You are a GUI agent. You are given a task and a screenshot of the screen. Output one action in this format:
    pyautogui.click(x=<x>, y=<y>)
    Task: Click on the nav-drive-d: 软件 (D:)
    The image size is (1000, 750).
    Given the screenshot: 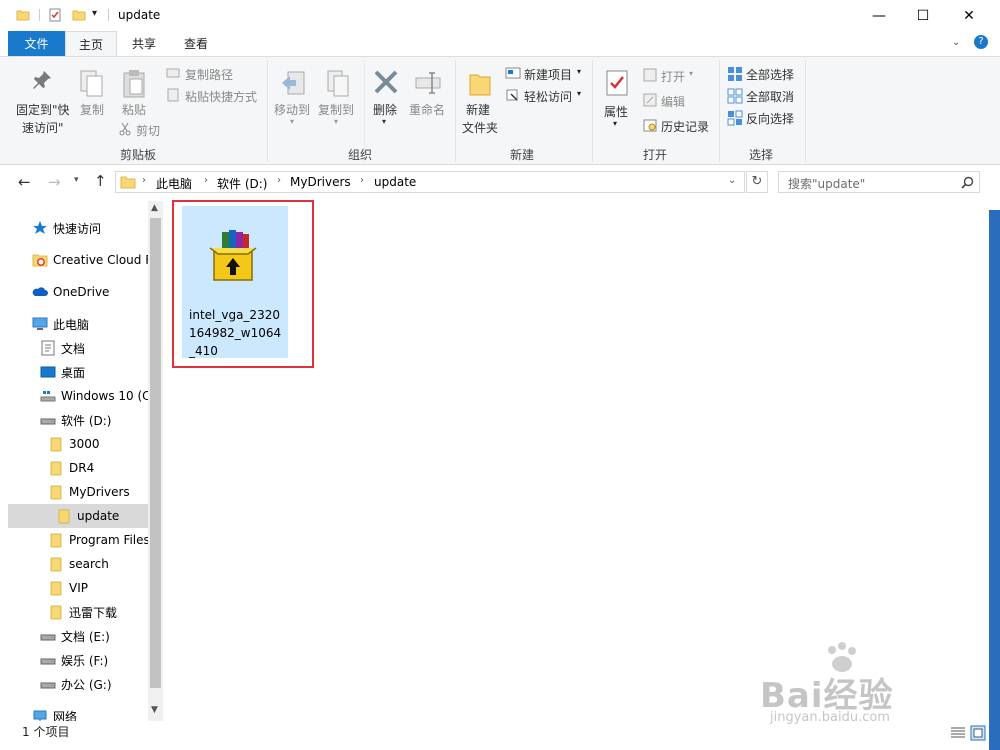 What is the action you would take?
    pyautogui.click(x=78, y=420)
    